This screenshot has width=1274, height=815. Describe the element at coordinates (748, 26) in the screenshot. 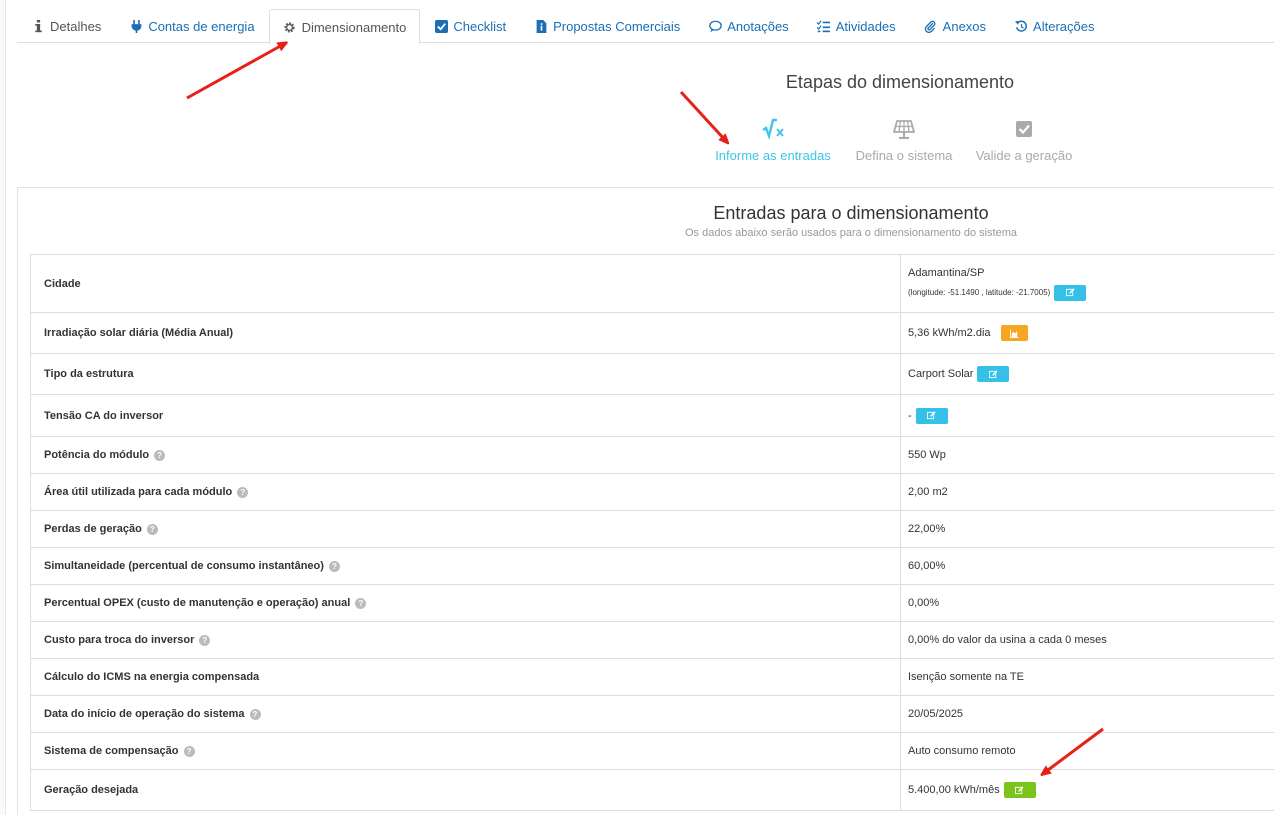

I see `tab-anotacoes: Anotações` at that location.